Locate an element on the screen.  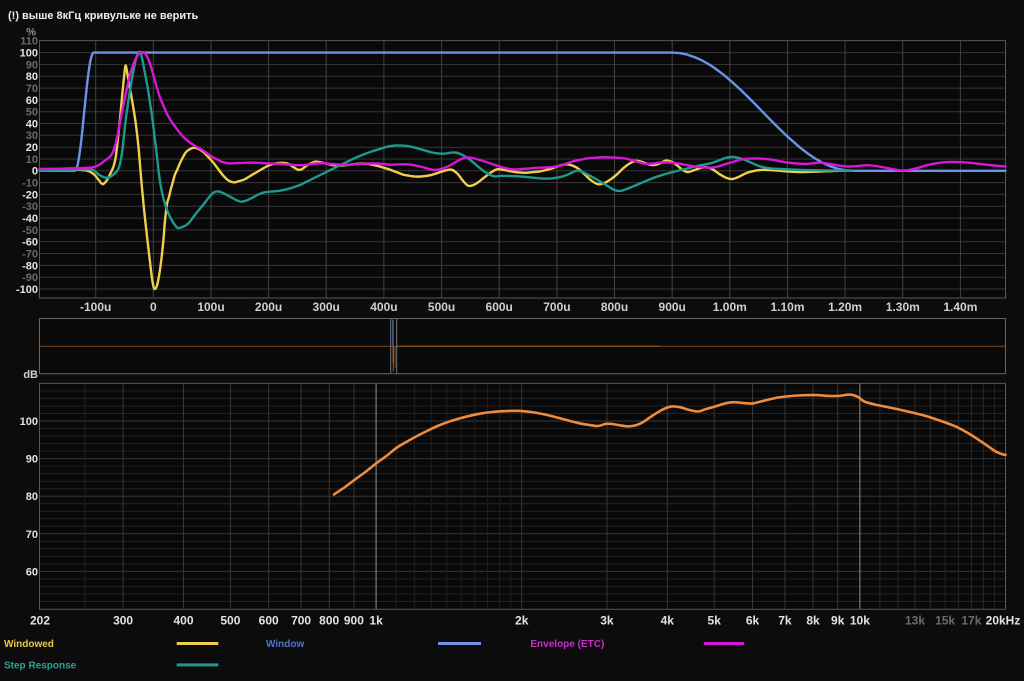
svg-text: 8k is located at coordinates (813, 620).